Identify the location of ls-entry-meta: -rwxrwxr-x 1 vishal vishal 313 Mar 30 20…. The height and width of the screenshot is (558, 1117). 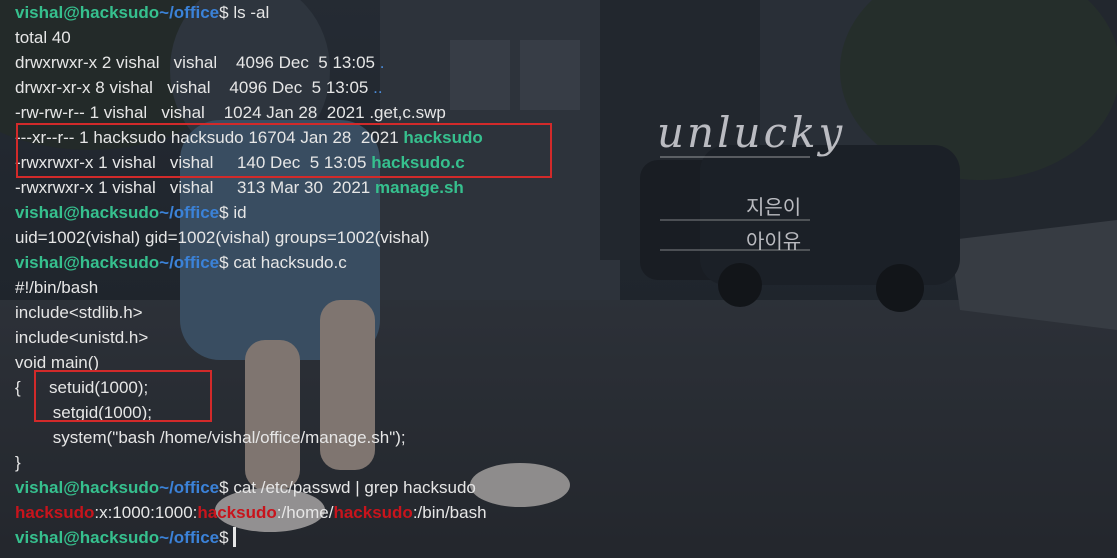
(195, 187).